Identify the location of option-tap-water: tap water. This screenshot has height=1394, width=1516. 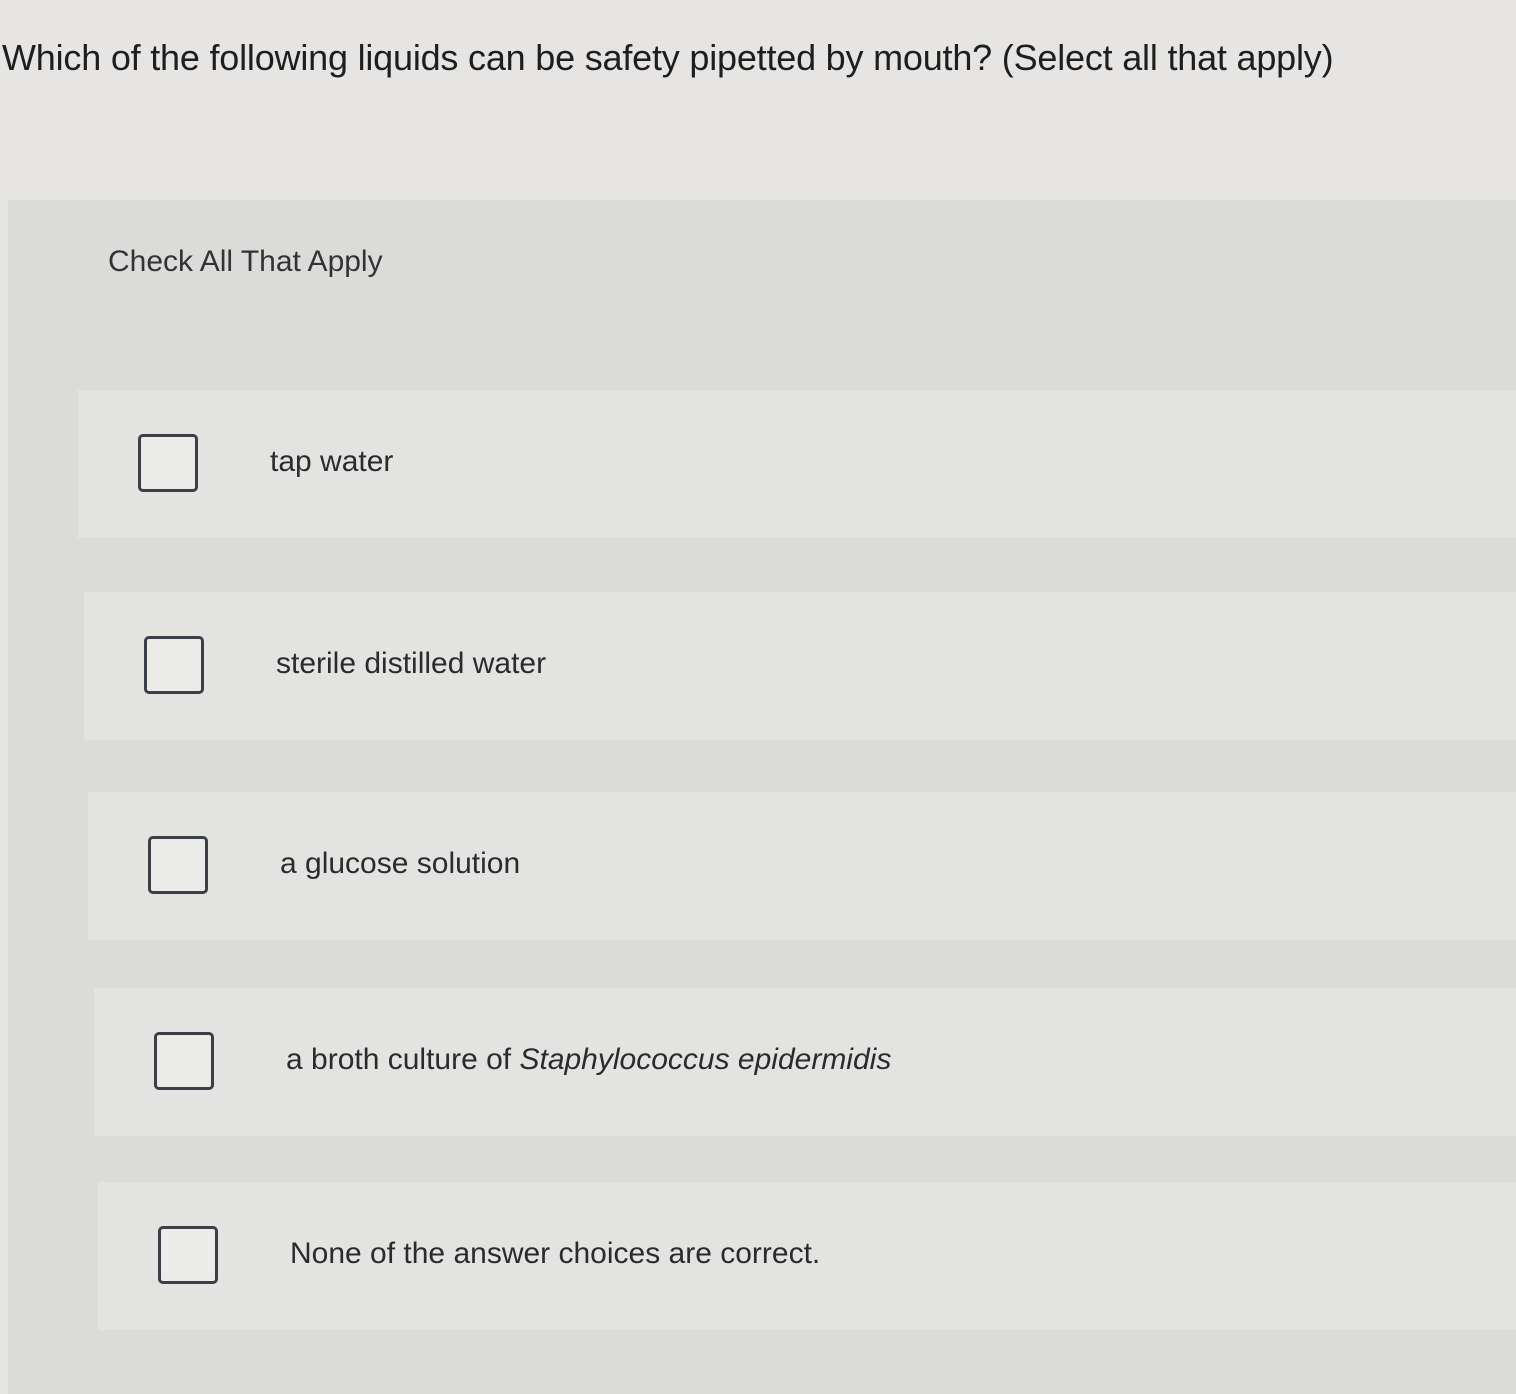
(797, 464).